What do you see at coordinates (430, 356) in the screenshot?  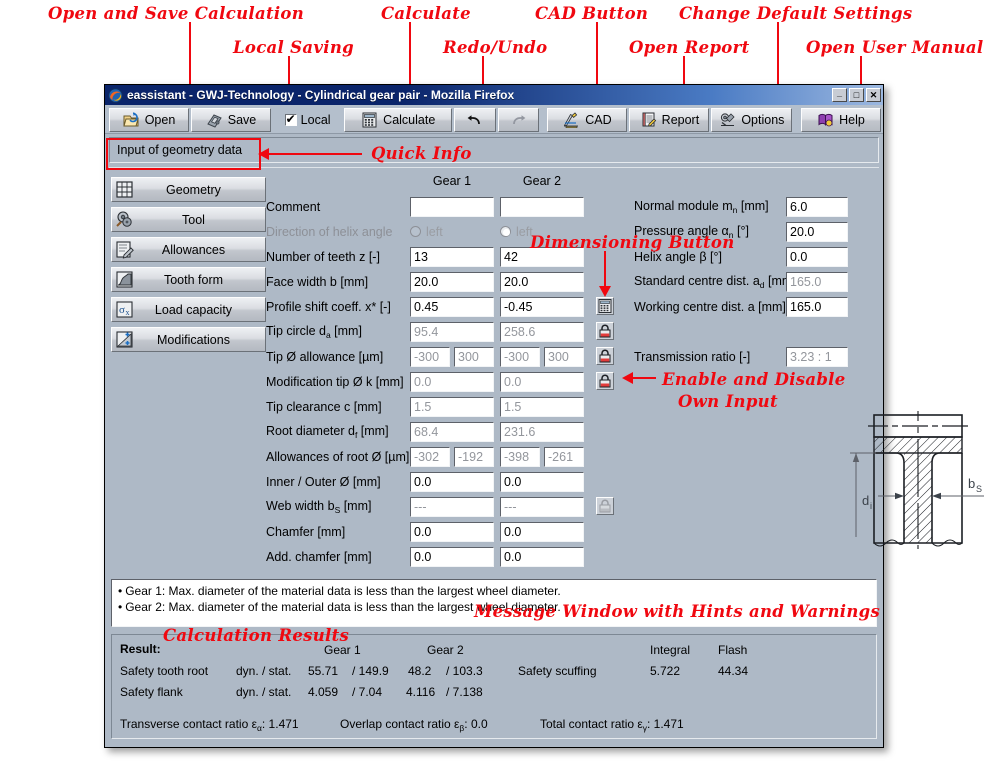 I see `input-tip-allow-gear1-lower: -300` at bounding box center [430, 356].